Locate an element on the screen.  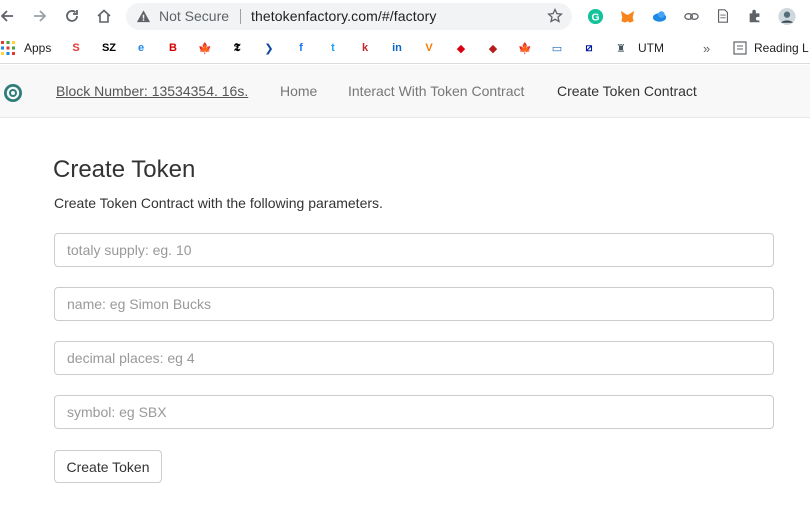
edge-icon: e is located at coordinates (141, 48).